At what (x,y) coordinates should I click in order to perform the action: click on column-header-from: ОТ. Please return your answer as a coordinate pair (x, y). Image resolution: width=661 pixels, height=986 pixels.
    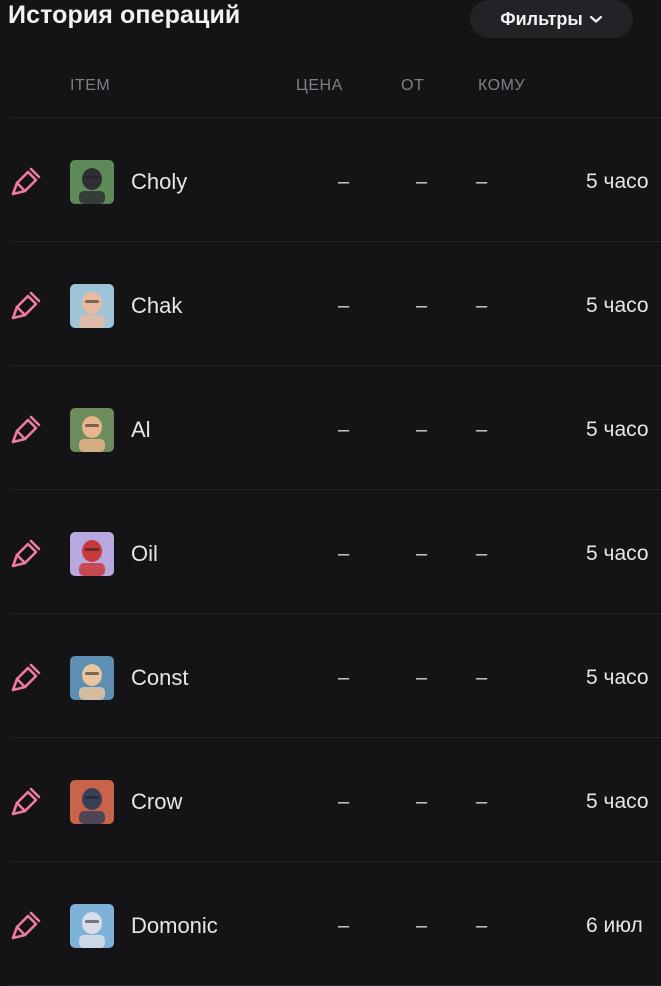
    Looking at the image, I should click on (412, 86).